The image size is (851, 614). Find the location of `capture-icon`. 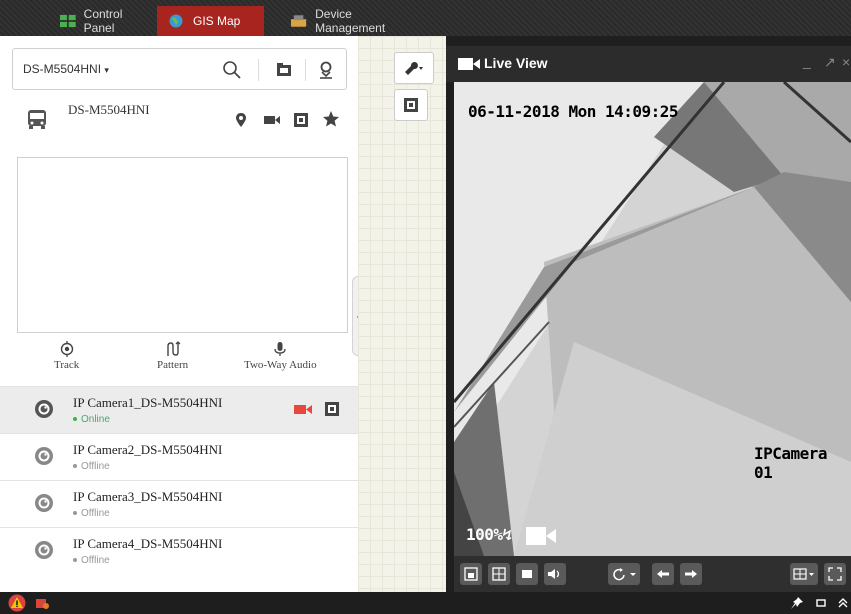

capture-icon is located at coordinates (471, 574).